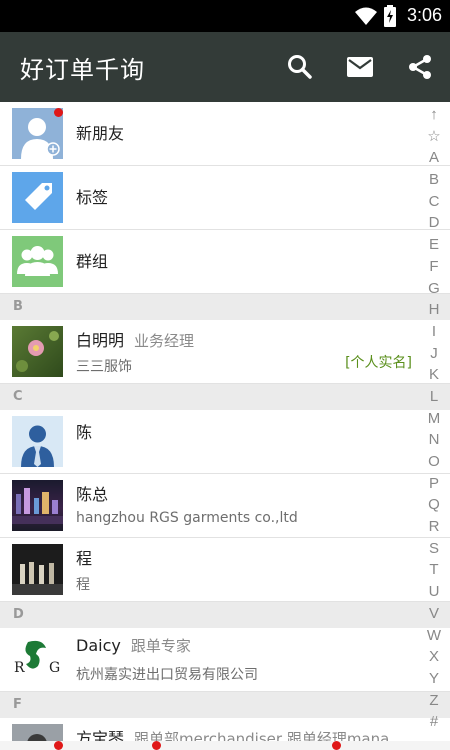 Image resolution: width=450 pixels, height=750 pixels. Describe the element at coordinates (434, 440) in the screenshot. I see `index-letter: N` at that location.